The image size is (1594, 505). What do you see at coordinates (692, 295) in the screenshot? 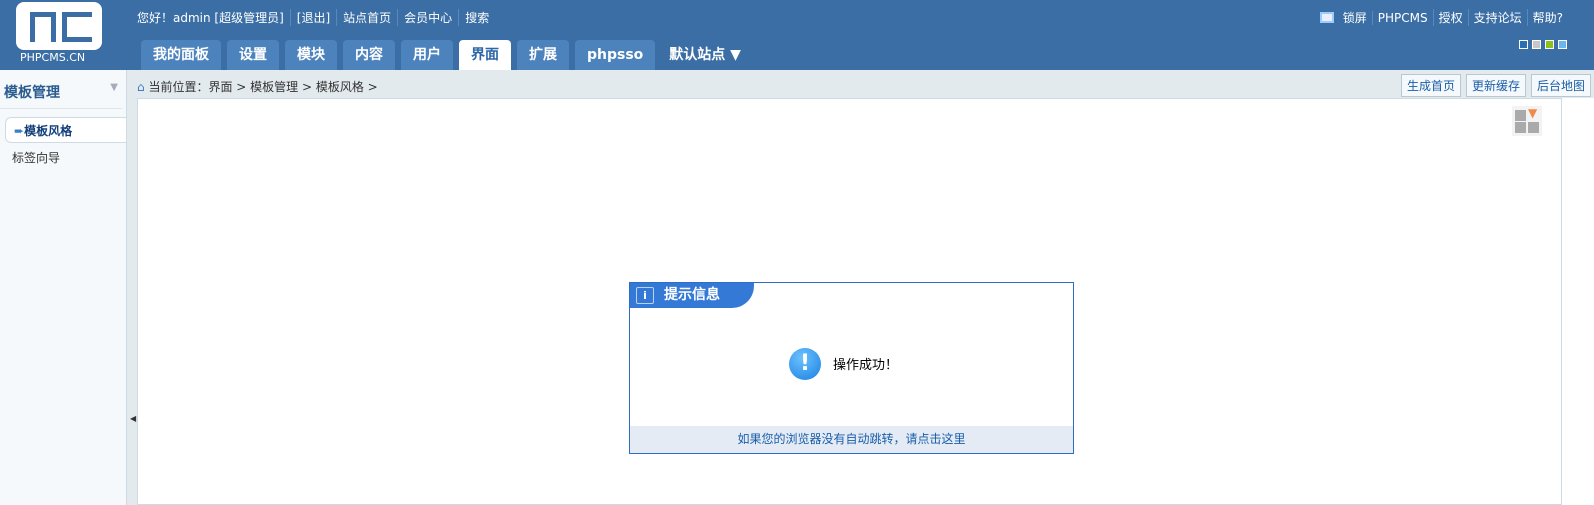
I see `message-title: 提示信息` at bounding box center [692, 295].